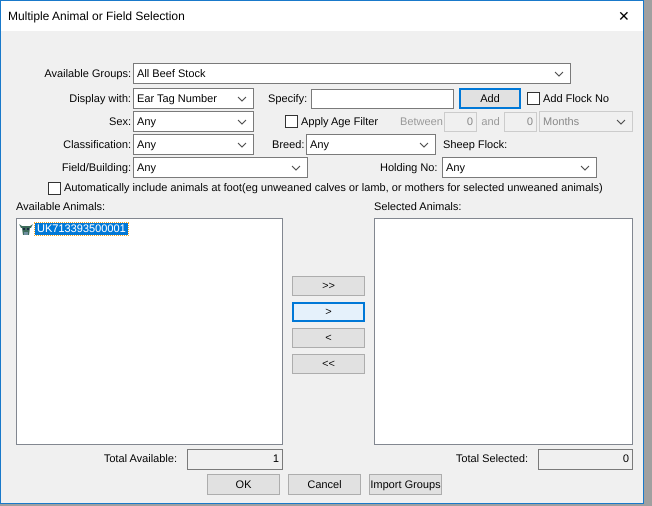  Describe the element at coordinates (243, 484) in the screenshot. I see `dialog-button: OK` at that location.